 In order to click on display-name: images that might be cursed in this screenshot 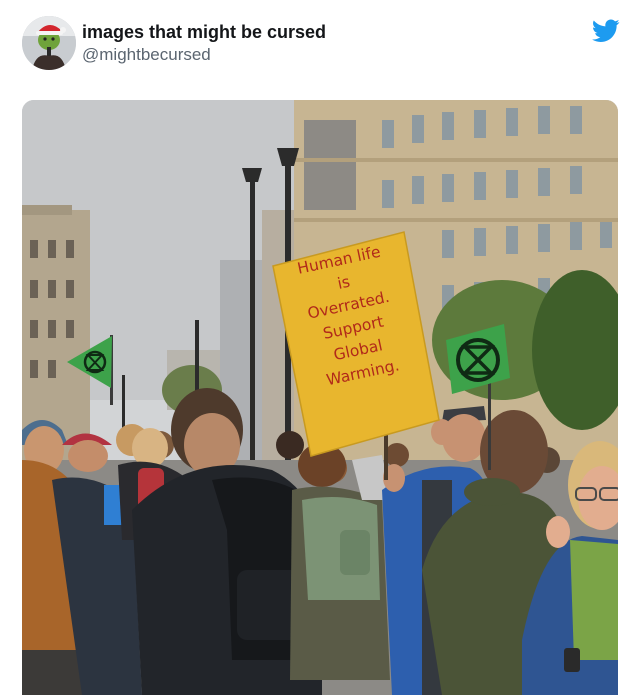, I will do `click(204, 32)`.